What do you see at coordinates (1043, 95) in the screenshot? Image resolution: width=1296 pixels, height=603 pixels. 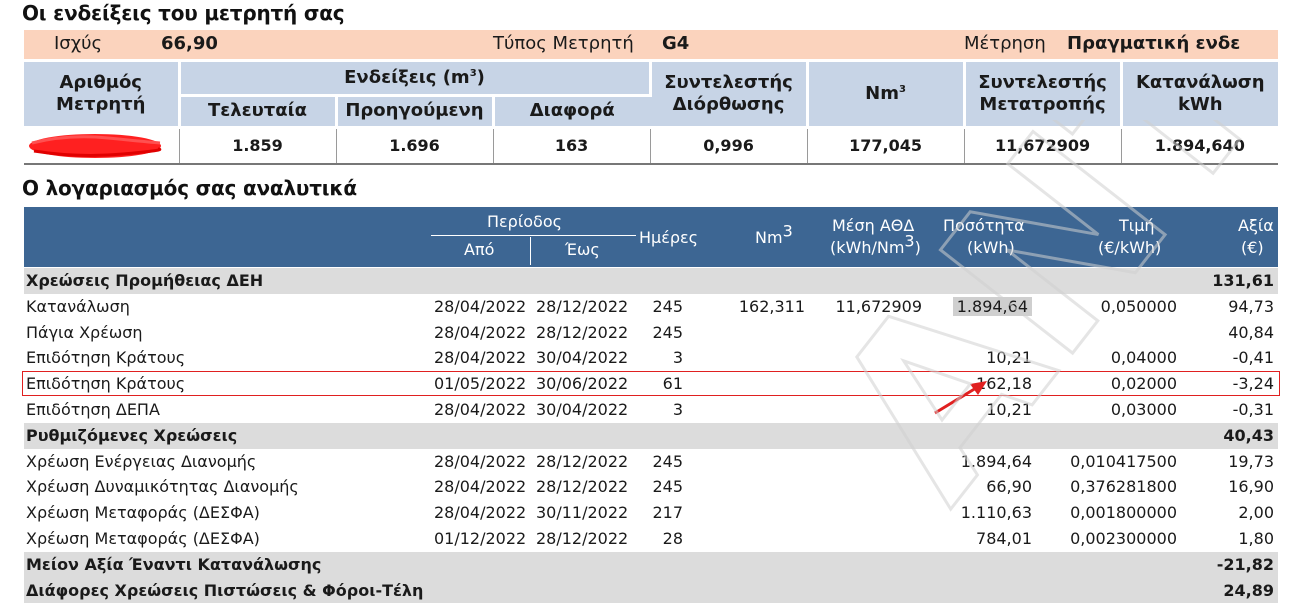 I see `conversion-factor-header: Συντελεστής Μετατροπής` at bounding box center [1043, 95].